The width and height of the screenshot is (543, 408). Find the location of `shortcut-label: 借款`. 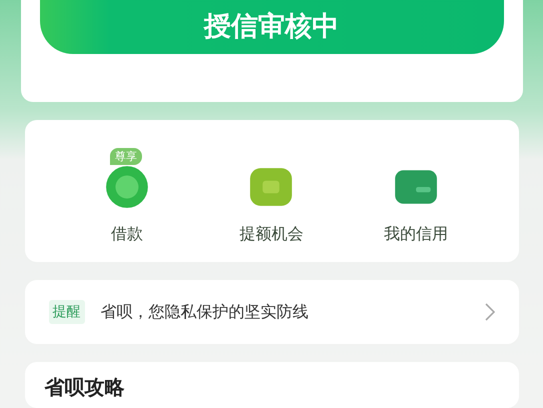

shortcut-label: 借款 is located at coordinates (126, 234).